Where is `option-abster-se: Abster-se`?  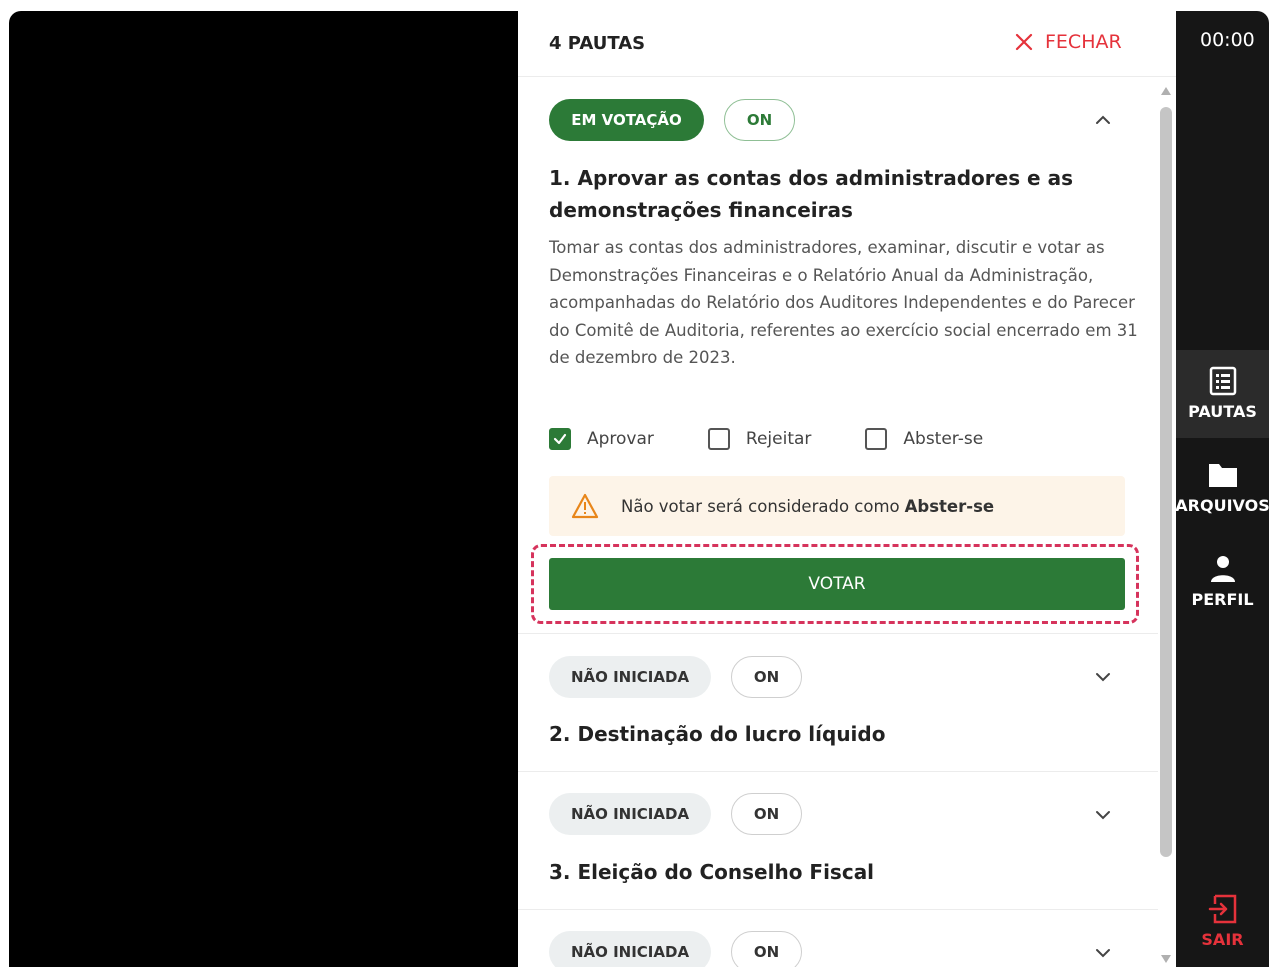
option-abster-se: Abster-se is located at coordinates (924, 439).